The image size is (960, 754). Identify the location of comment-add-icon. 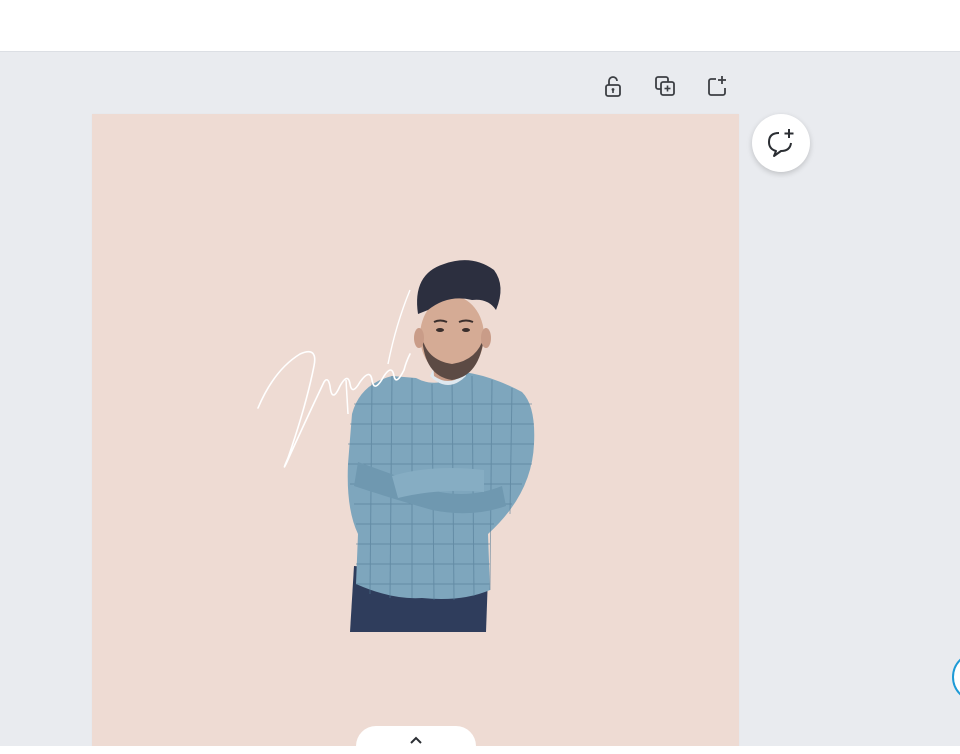
(781, 143).